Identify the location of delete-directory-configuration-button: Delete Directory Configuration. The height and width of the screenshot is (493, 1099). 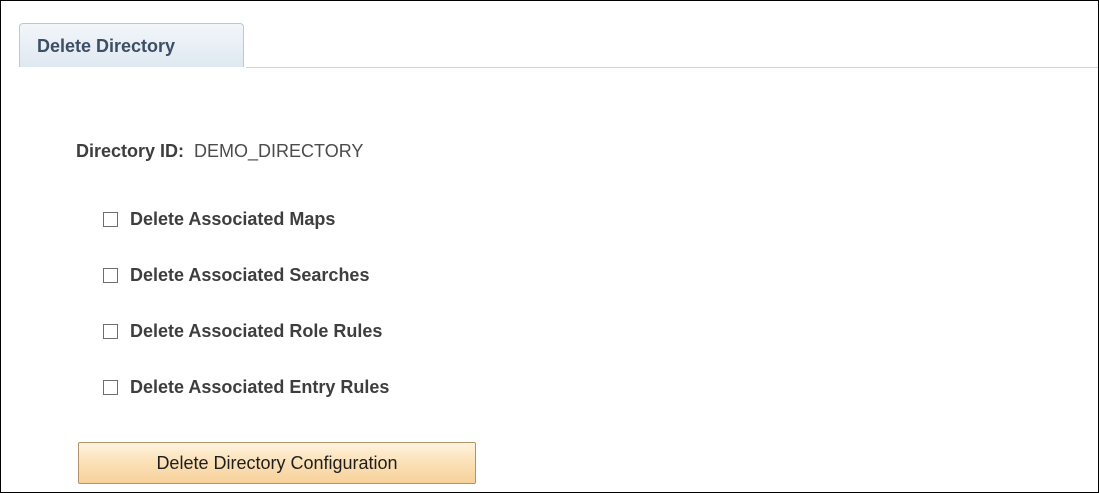
(277, 463).